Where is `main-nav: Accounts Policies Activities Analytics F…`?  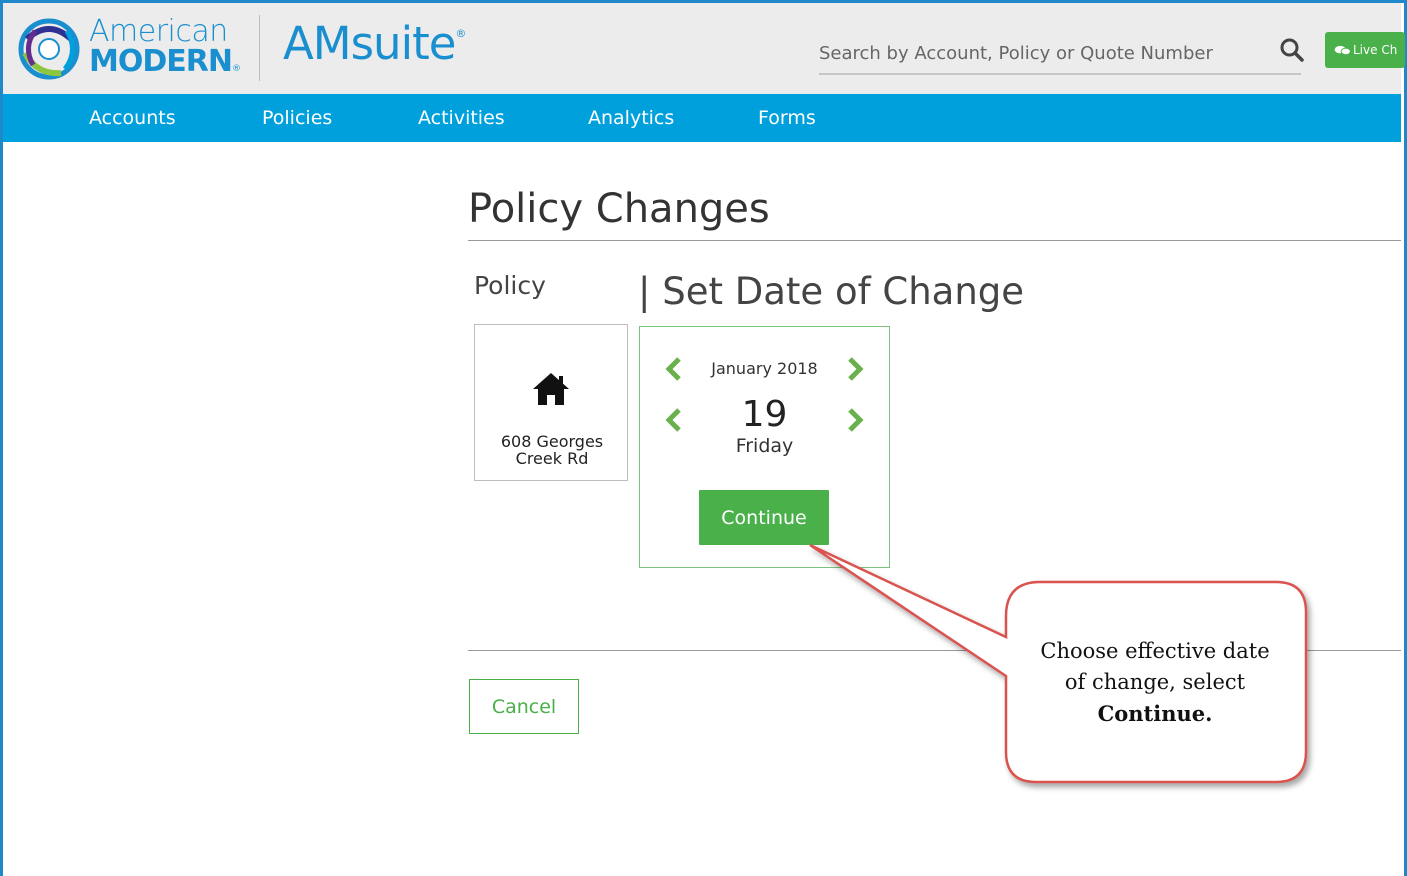
main-nav: Accounts Policies Activities Analytics F… is located at coordinates (702, 118).